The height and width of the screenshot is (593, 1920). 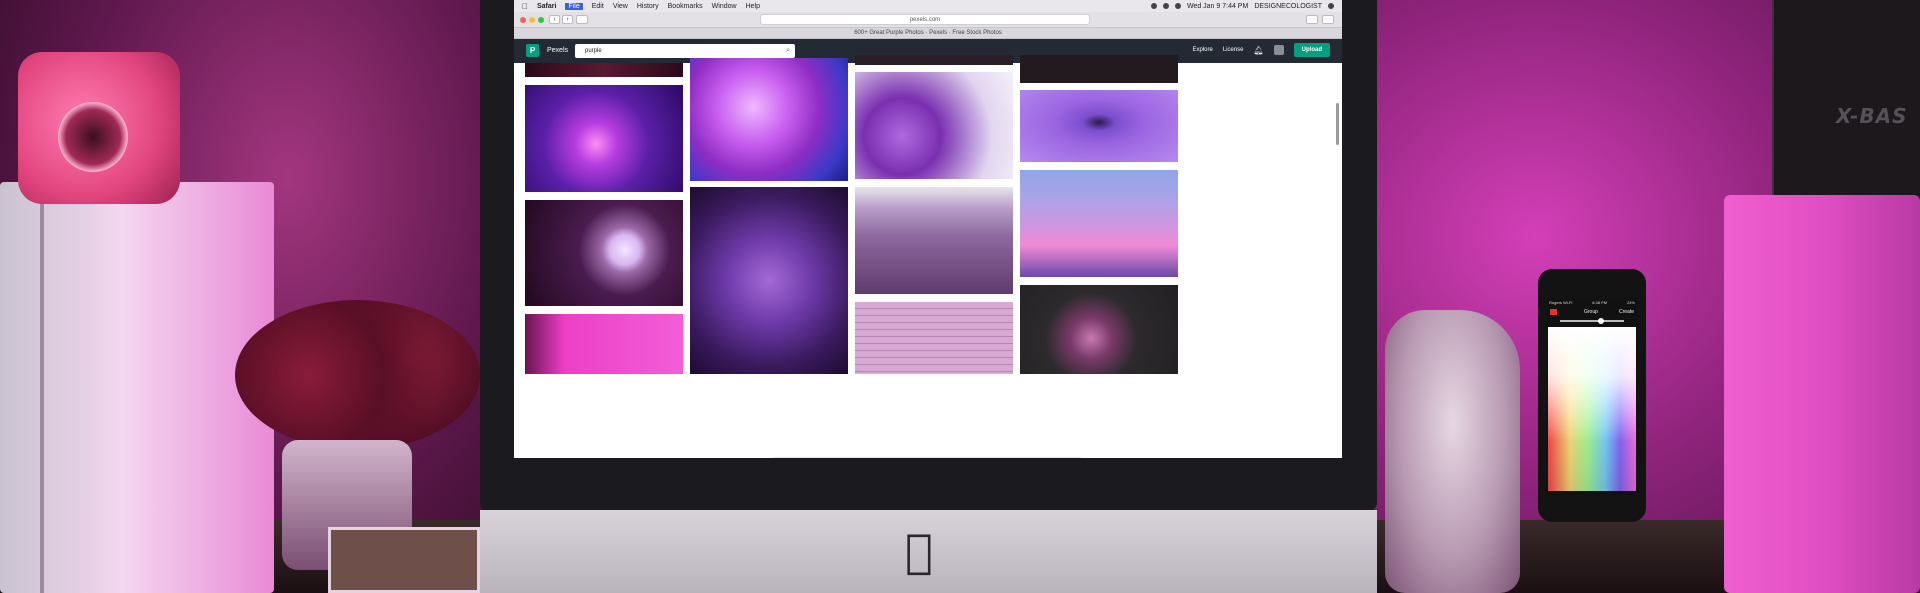 I want to click on instant-camera, so click(x=99, y=128).